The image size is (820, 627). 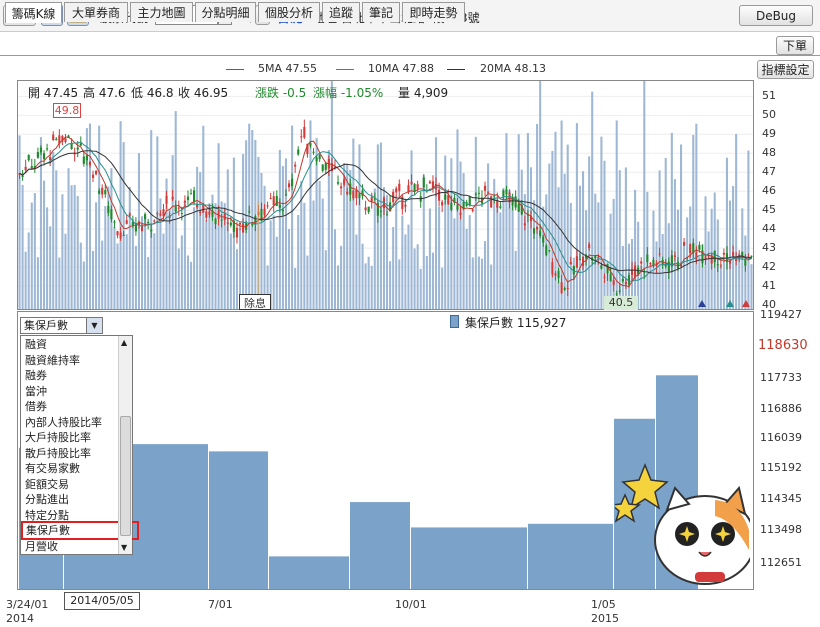 What do you see at coordinates (58, 453) in the screenshot?
I see `indicator-option: 散戶持股比率` at bounding box center [58, 453].